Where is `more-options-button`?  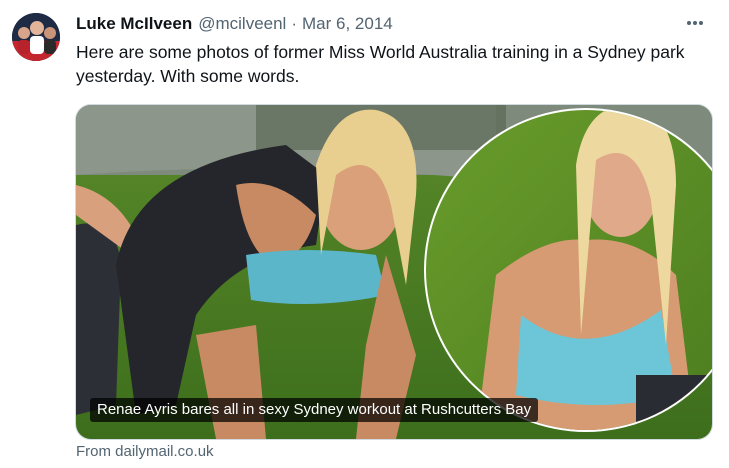
more-options-button is located at coordinates (695, 23).